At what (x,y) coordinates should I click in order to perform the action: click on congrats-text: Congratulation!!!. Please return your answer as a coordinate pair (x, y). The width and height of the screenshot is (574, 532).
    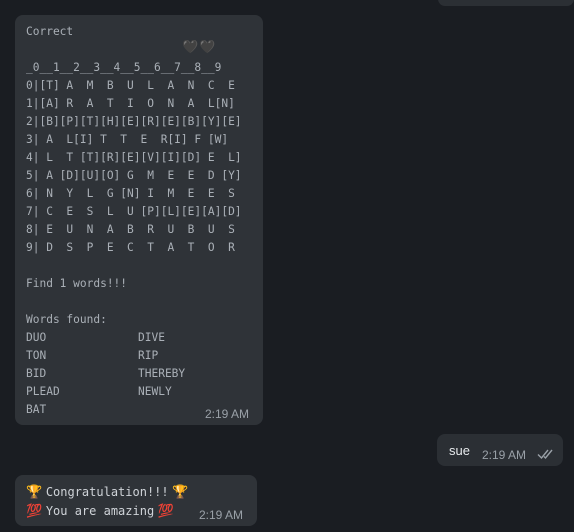
    Looking at the image, I should click on (107, 492).